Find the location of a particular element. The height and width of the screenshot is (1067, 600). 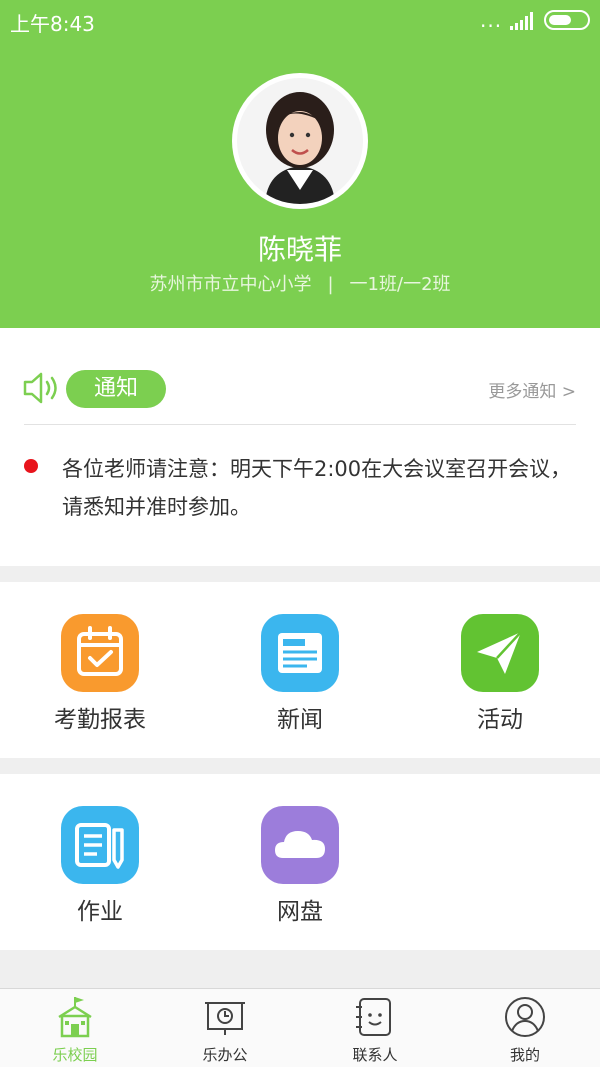

nav-item-mine: 我的 is located at coordinates (525, 1028).